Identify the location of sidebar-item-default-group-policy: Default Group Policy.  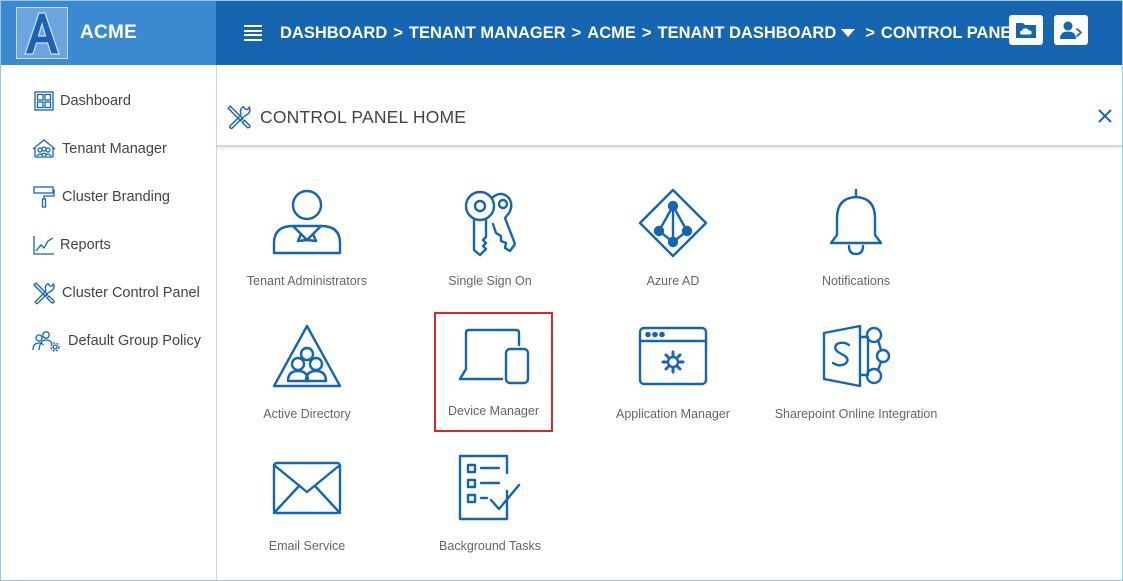
(108, 341).